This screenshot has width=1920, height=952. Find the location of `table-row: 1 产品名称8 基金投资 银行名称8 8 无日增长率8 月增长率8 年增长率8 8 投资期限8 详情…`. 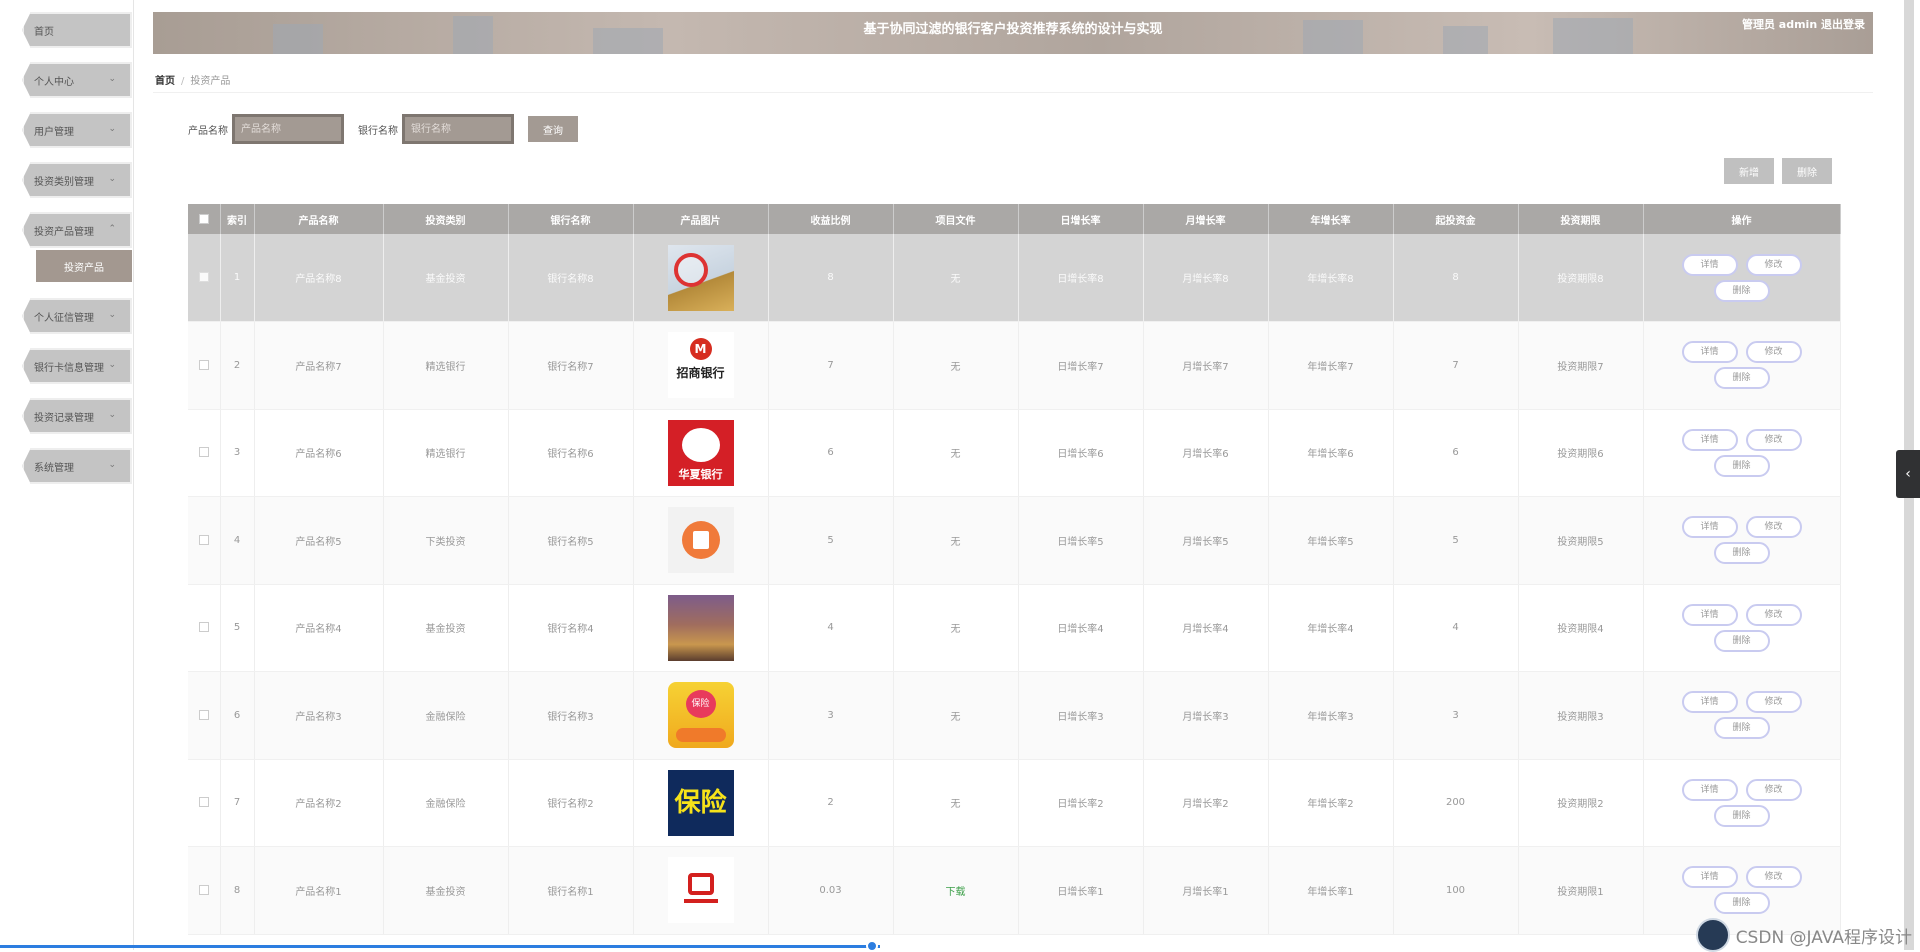

table-row: 1 产品名称8 基金投资 银行名称8 8 无日增长率8 月增长率8 年增长率8 8 投资期限8 详情… is located at coordinates (1014, 278).